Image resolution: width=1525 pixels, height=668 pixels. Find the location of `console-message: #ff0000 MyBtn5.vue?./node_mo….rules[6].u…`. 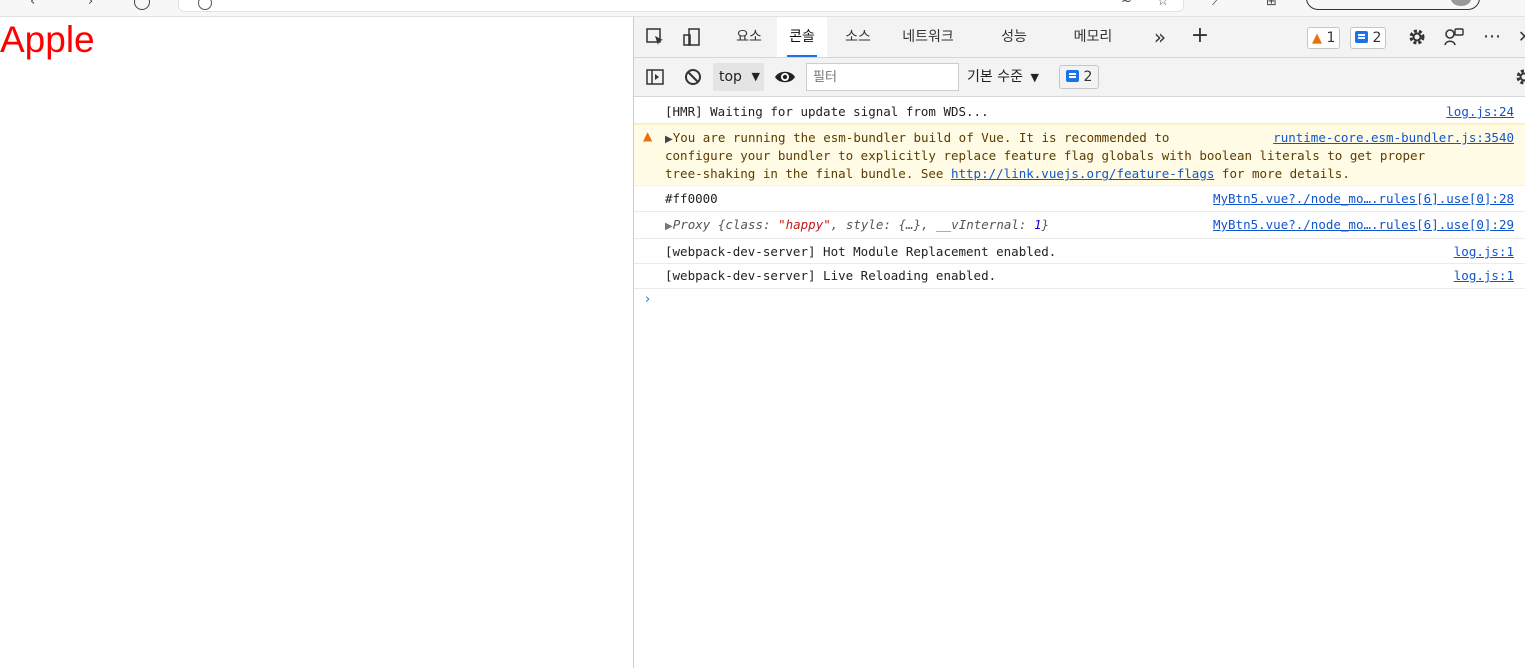

console-message: #ff0000 MyBtn5.vue?./node_mo….rules[6].u… is located at coordinates (1079, 199).